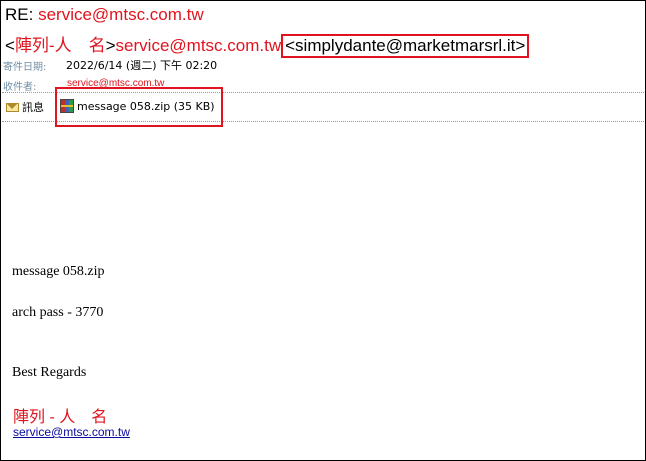  Describe the element at coordinates (198, 45) in the screenshot. I see `from-display-email: service@mtsc.com.tw` at that location.